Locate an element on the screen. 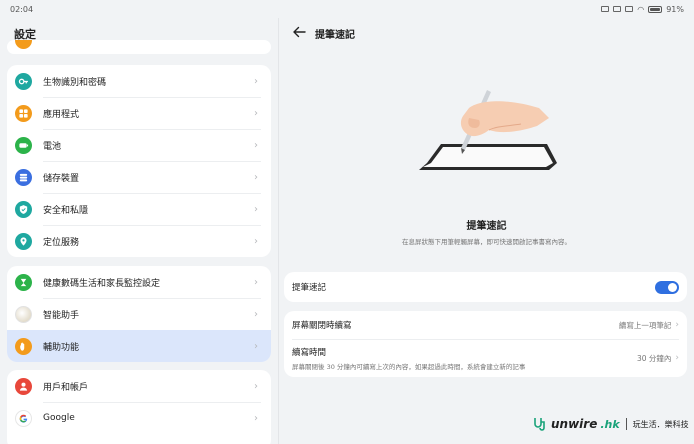 The width and height of the screenshot is (694, 444). quick-note-toggle is located at coordinates (667, 287).